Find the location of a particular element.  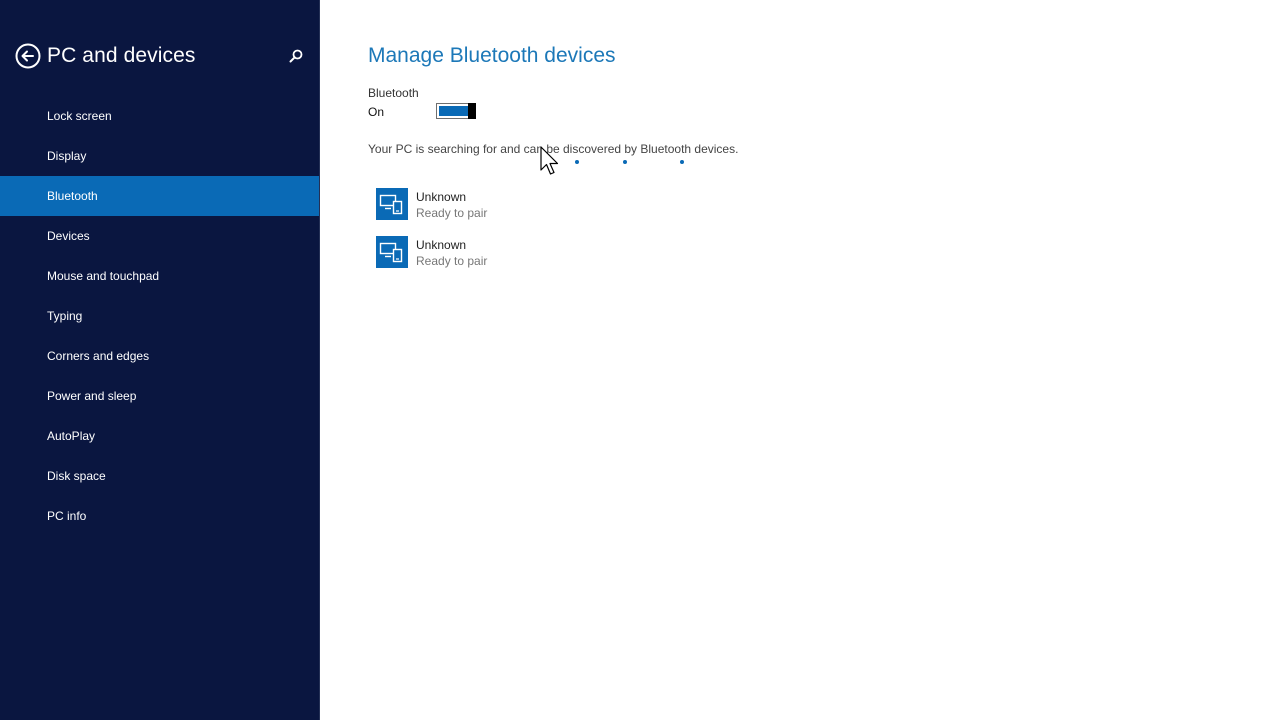

page-title: Manage Bluetooth devices is located at coordinates (492, 55).